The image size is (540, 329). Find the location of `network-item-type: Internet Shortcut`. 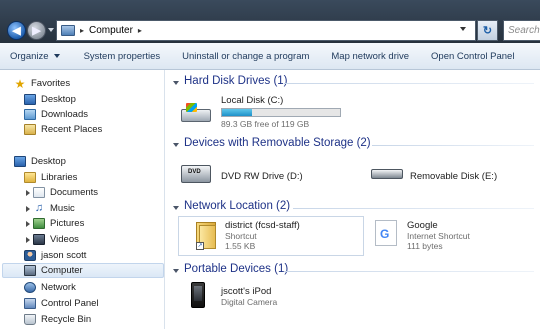

network-item-type: Internet Shortcut is located at coordinates (438, 236).